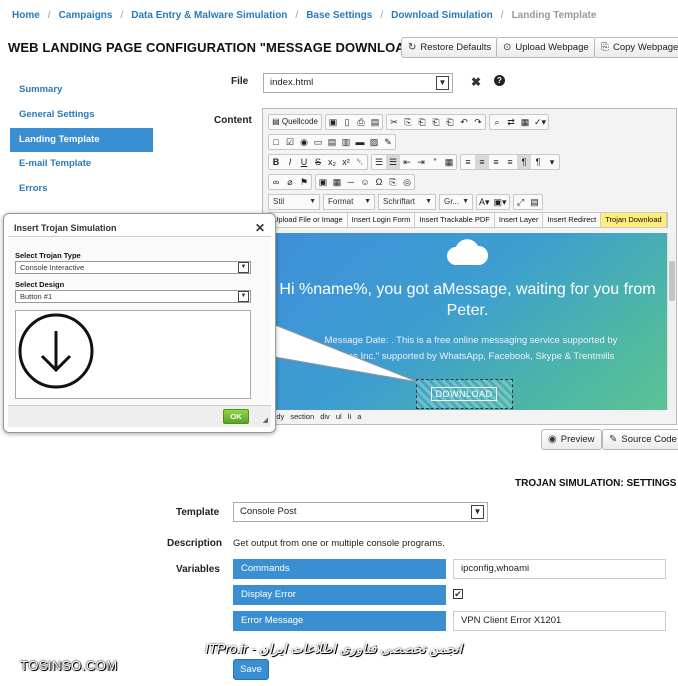 This screenshot has height=686, width=678. What do you see at coordinates (572, 220) in the screenshot?
I see `insert-redirect-button: Insert Redirect` at bounding box center [572, 220].